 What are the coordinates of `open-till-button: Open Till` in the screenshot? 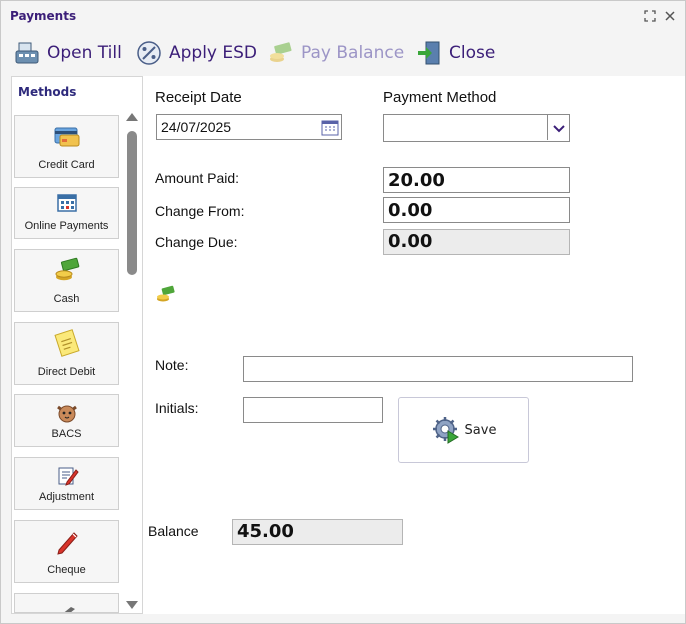 It's located at (67, 53).